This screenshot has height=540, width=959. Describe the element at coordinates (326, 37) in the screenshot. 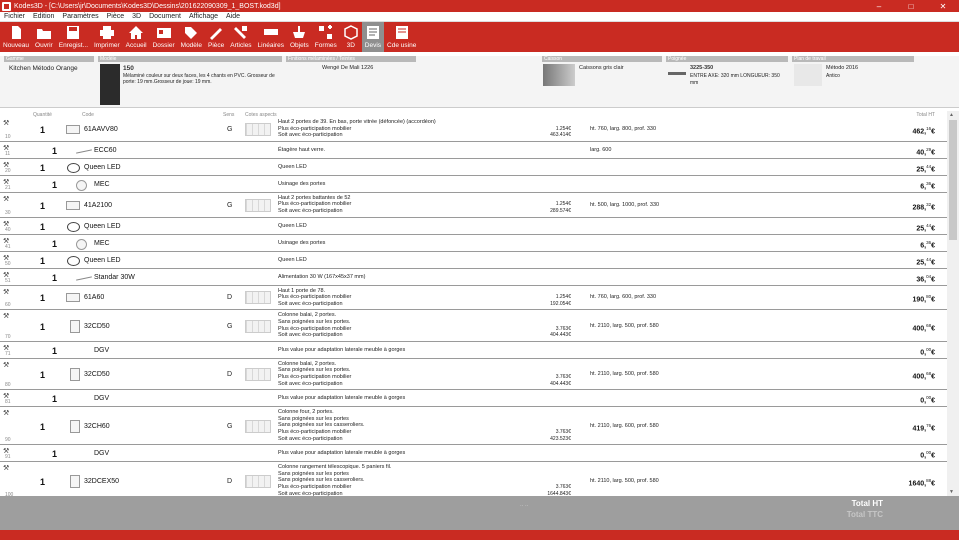

I see `toolbar-shapes-button: Formes` at that location.